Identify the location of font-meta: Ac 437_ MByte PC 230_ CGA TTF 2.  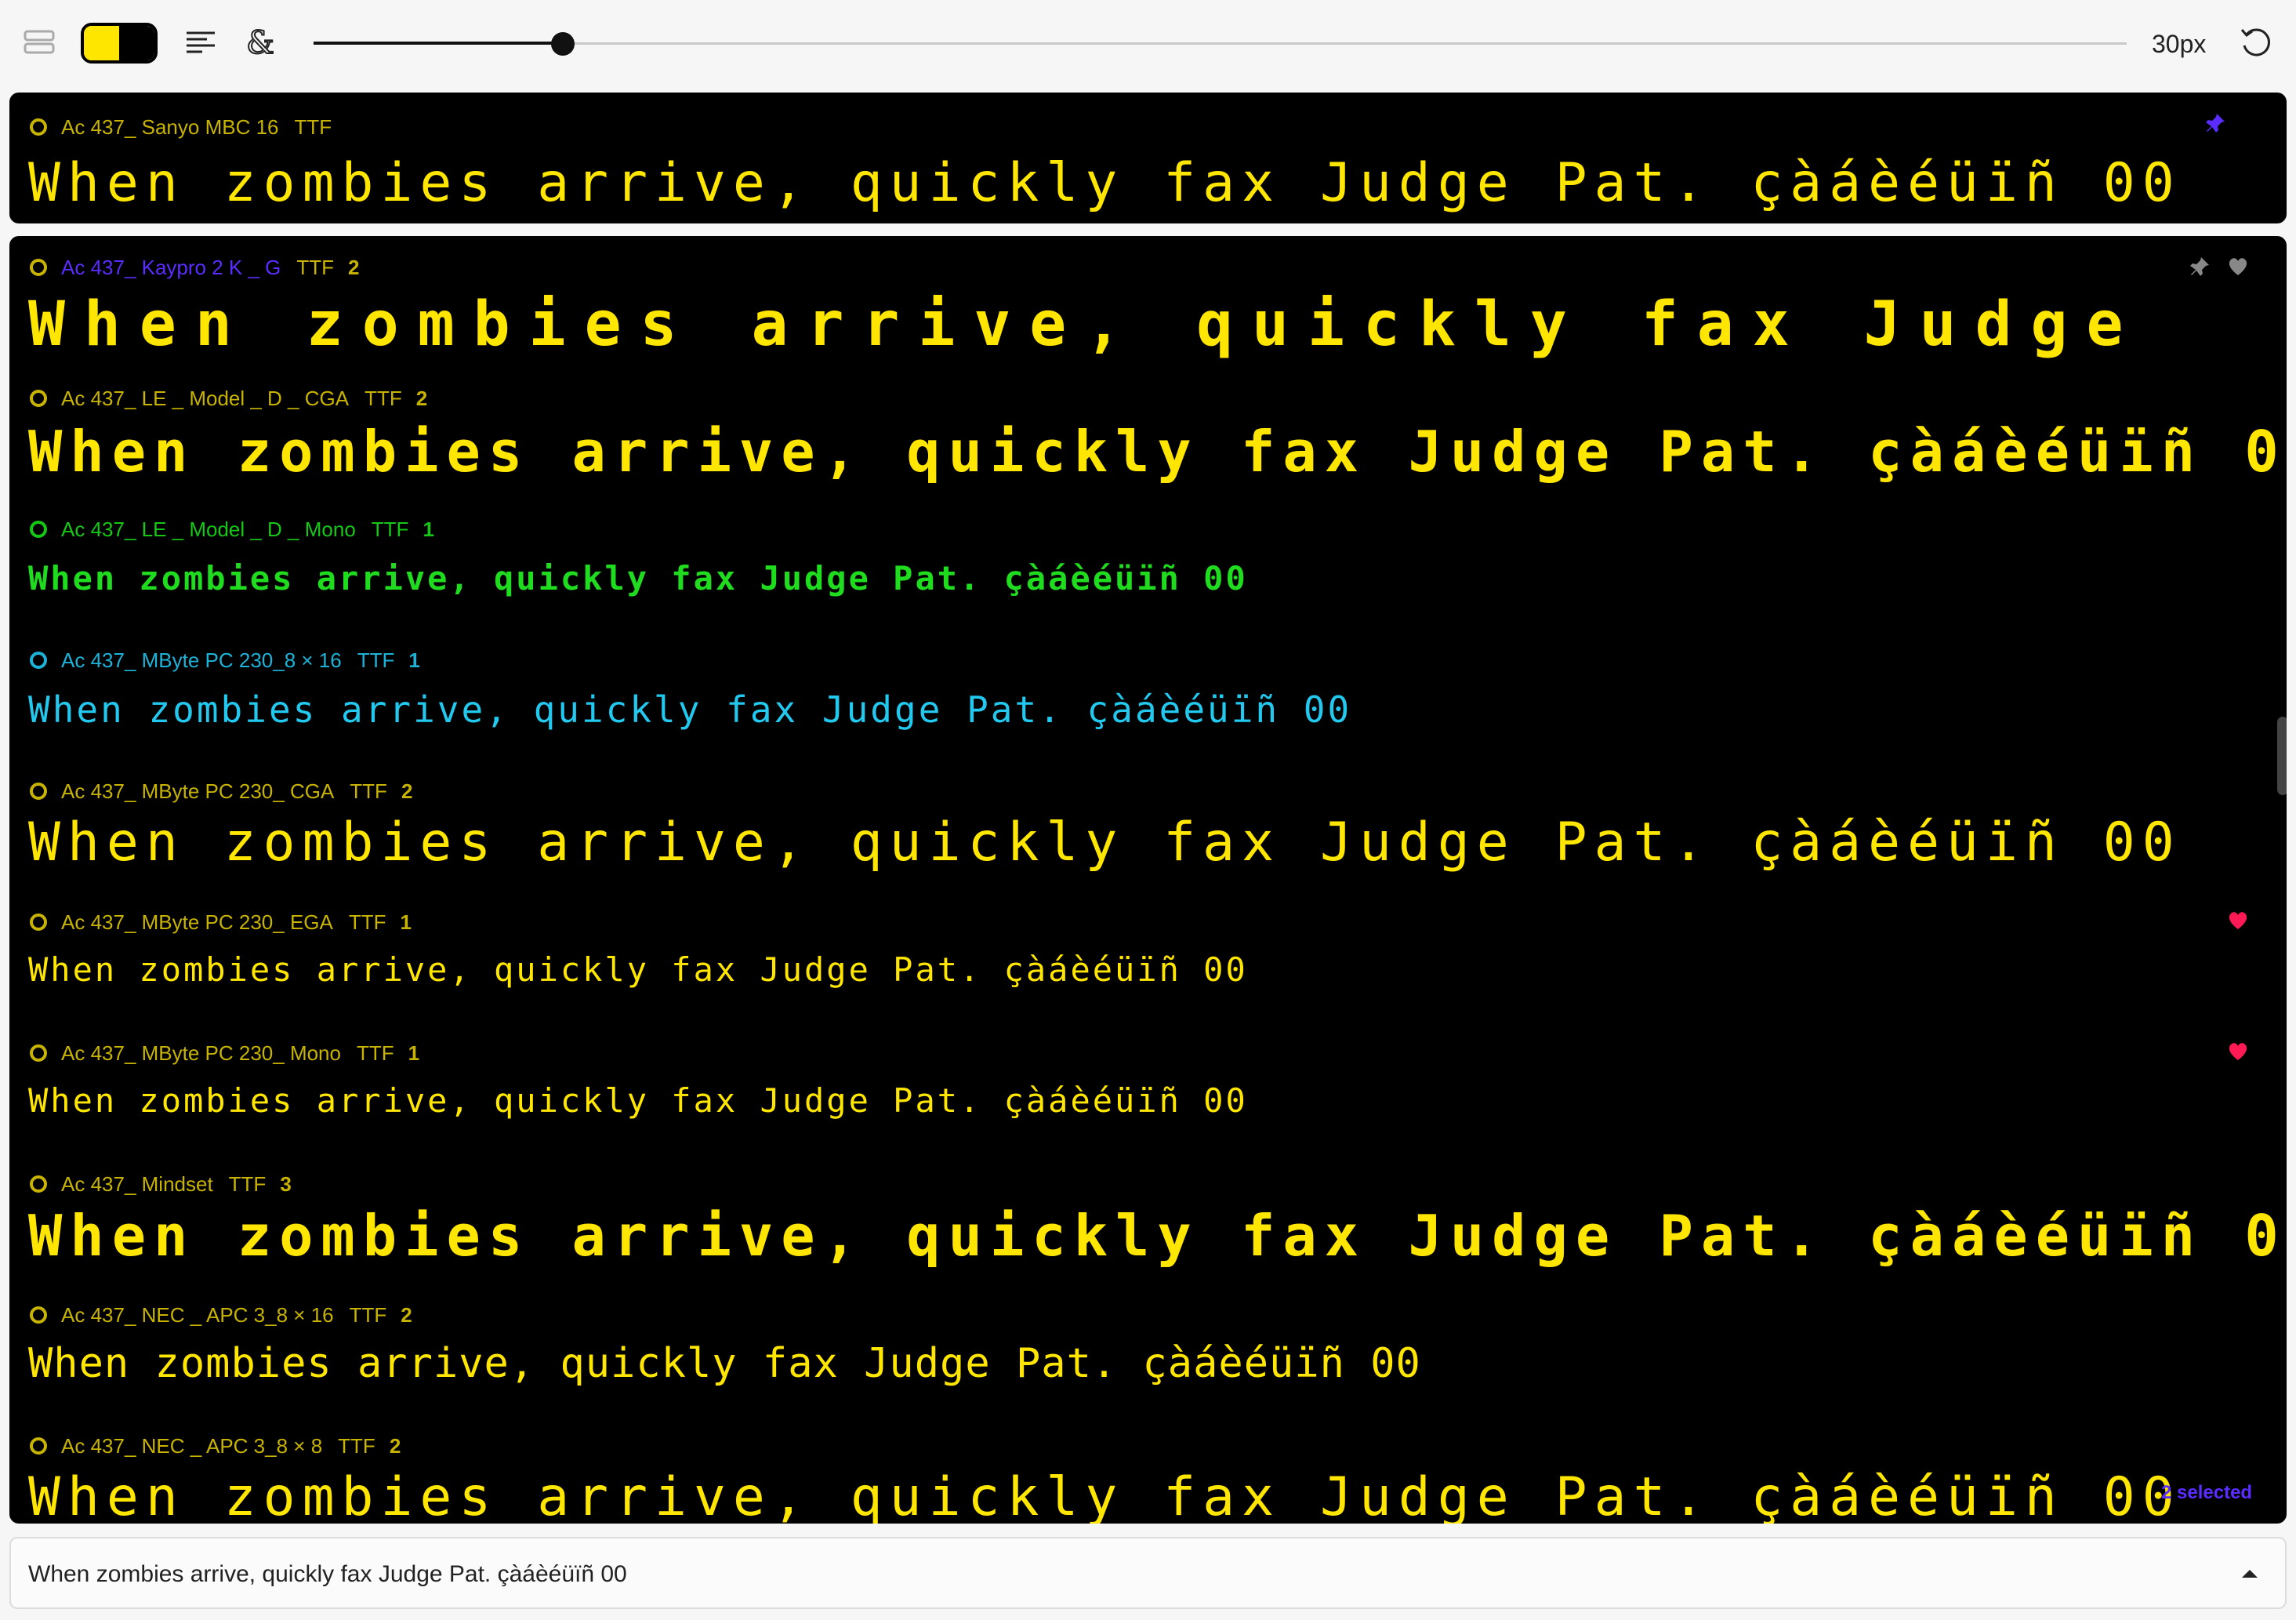
(221, 791).